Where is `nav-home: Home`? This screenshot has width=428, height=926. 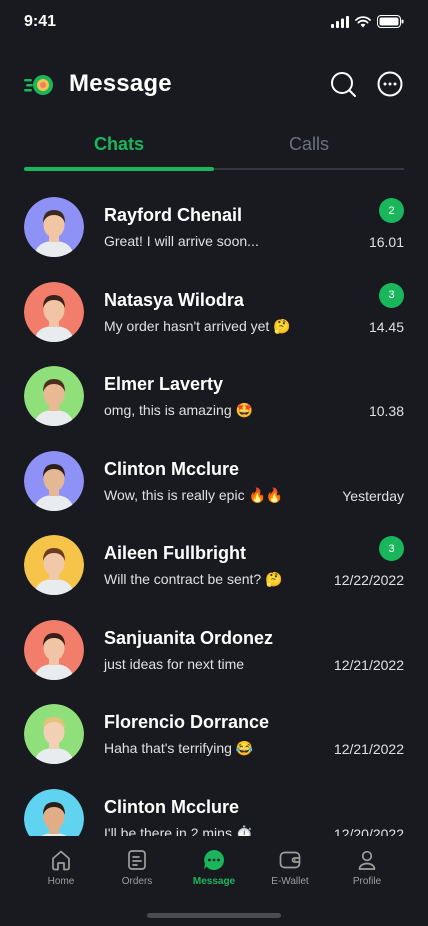
nav-home: Home is located at coordinates (61, 867).